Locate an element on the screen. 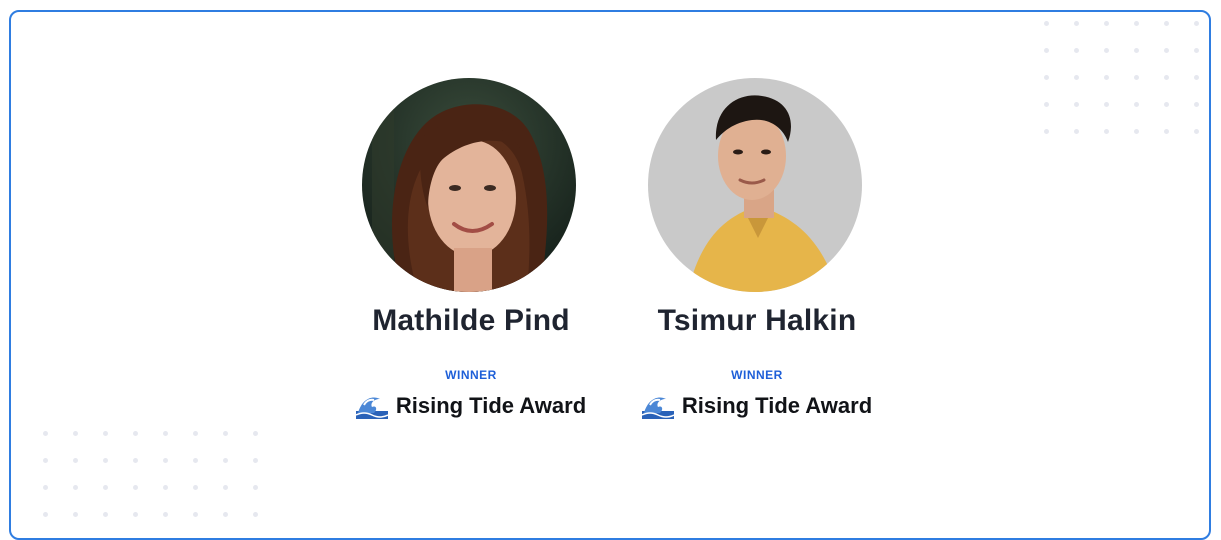 Image resolution: width=1221 pixels, height=540 pixels. decorative-dot-grid-bottom-left is located at coordinates (163, 484).